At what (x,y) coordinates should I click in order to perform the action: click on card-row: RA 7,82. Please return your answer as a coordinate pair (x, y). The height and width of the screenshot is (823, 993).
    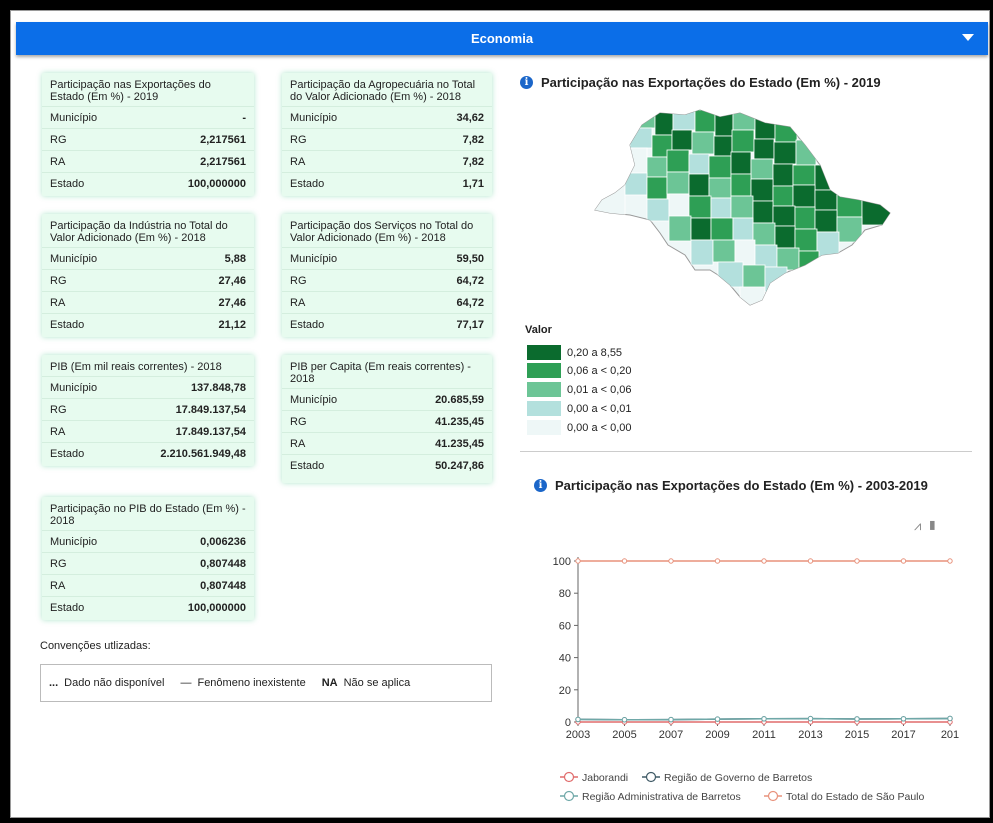
    Looking at the image, I should click on (387, 161).